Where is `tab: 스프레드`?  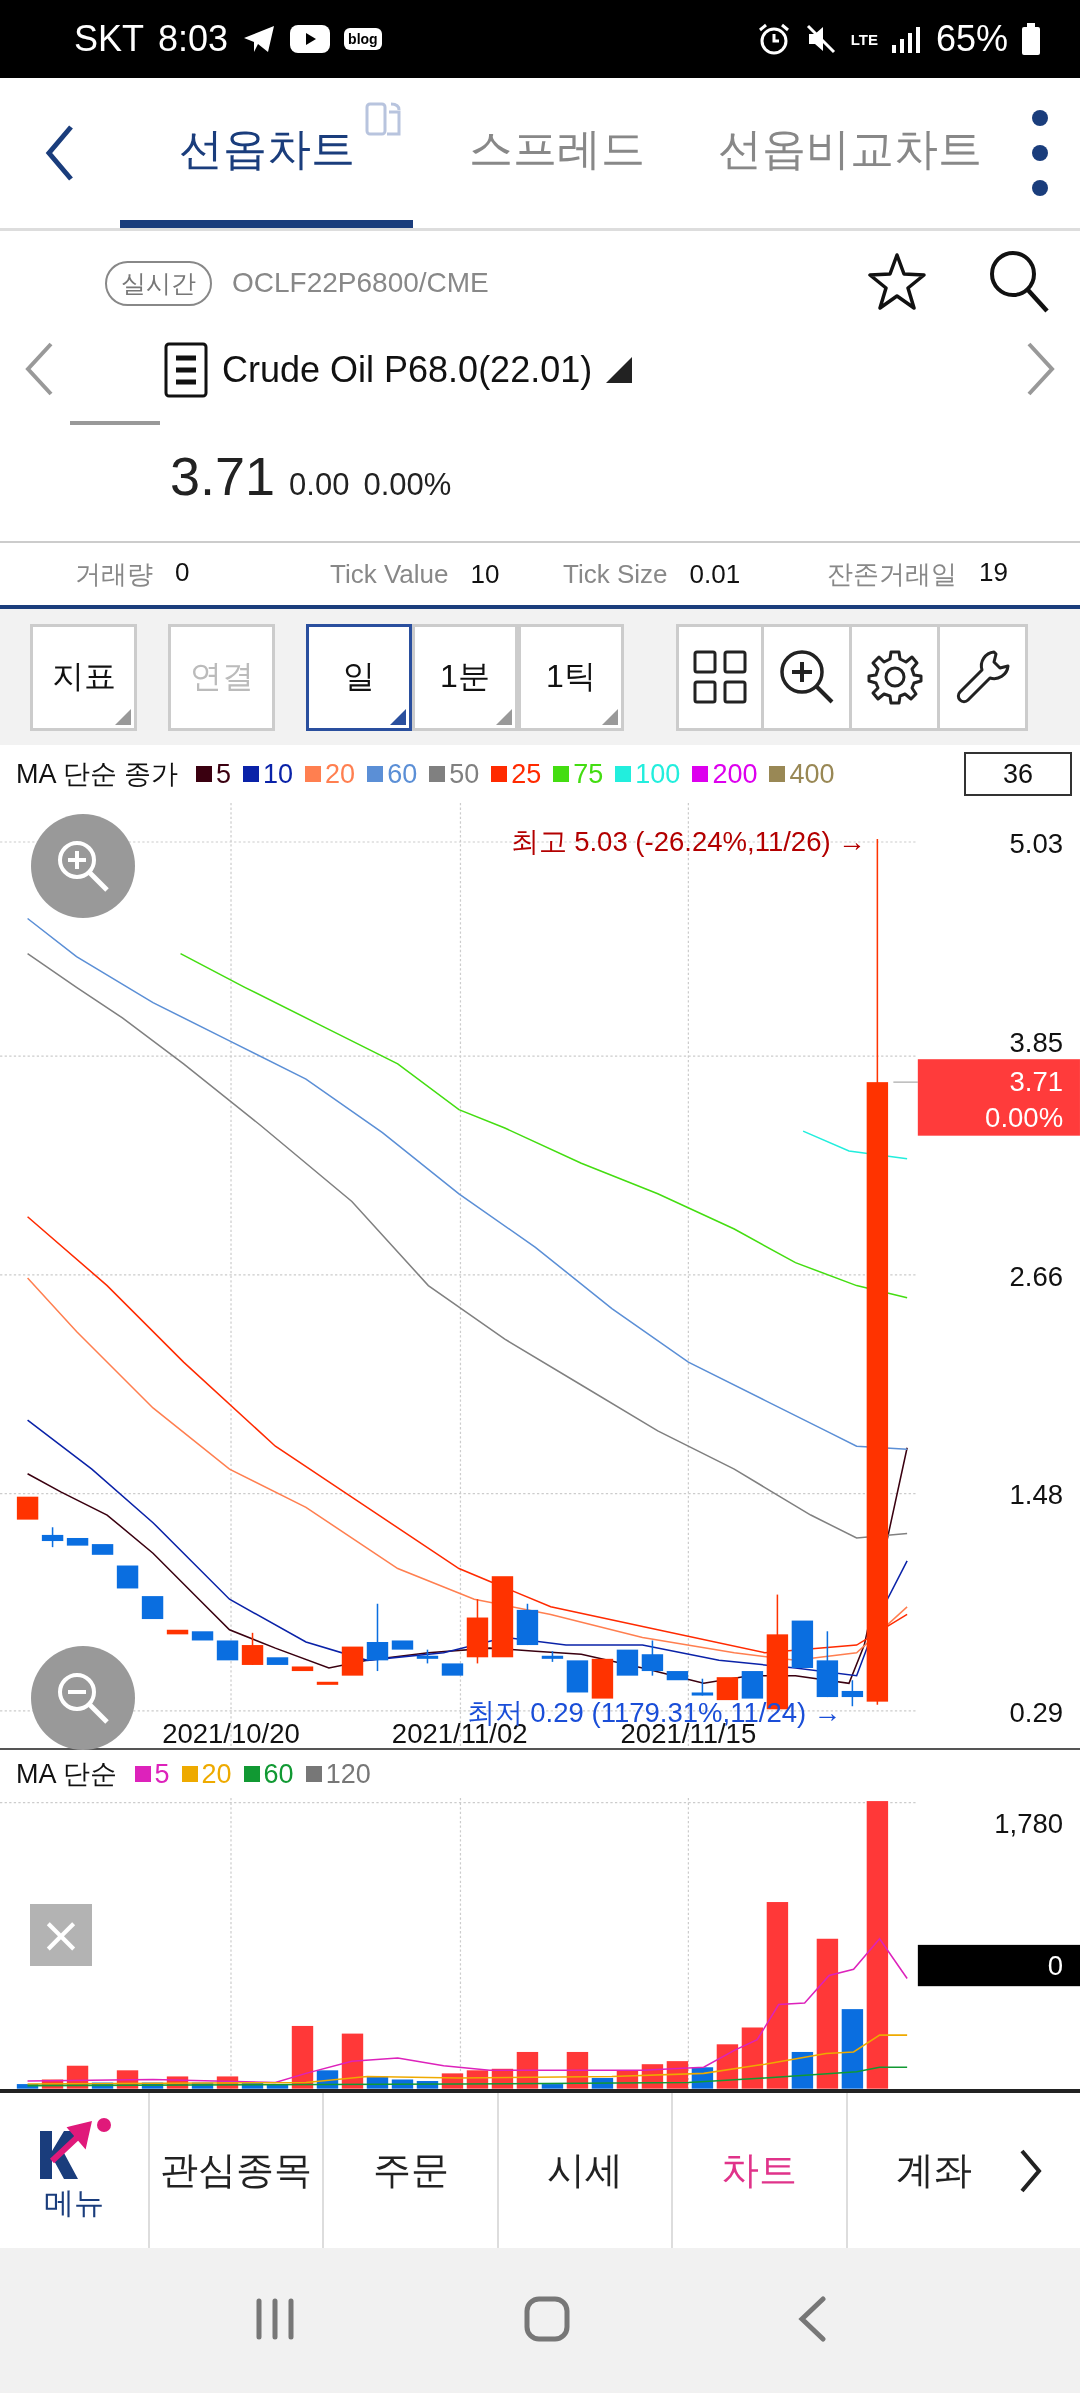
tab: 스프레드 is located at coordinates (556, 153).